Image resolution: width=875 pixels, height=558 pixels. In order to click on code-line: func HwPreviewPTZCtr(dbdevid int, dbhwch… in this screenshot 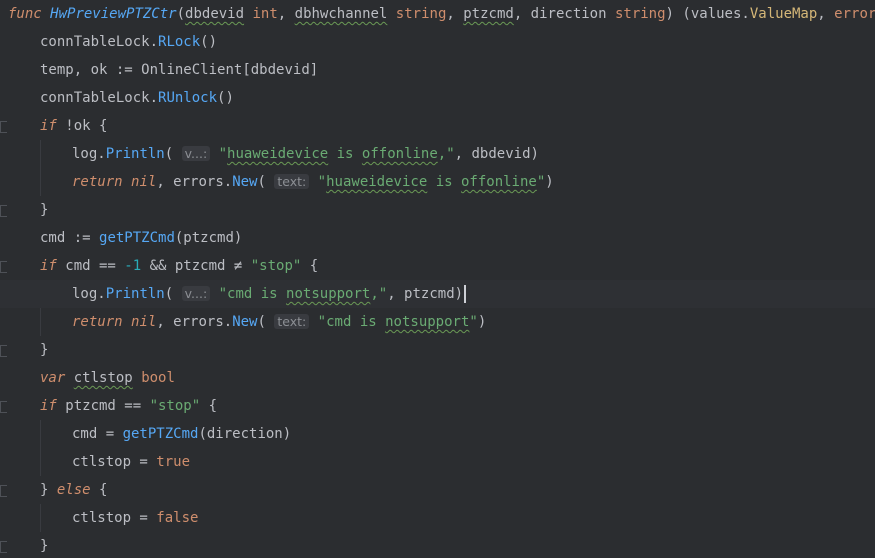, I will do `click(437, 14)`.